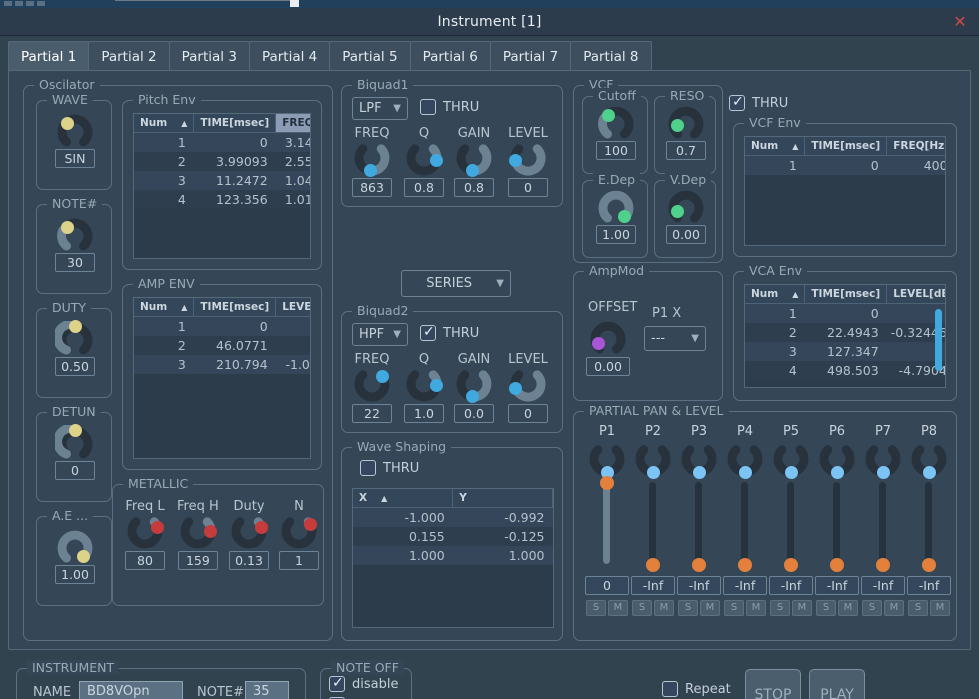 The height and width of the screenshot is (699, 979). Describe the element at coordinates (790, 523) in the screenshot. I see `level-fader-track-p5` at that location.